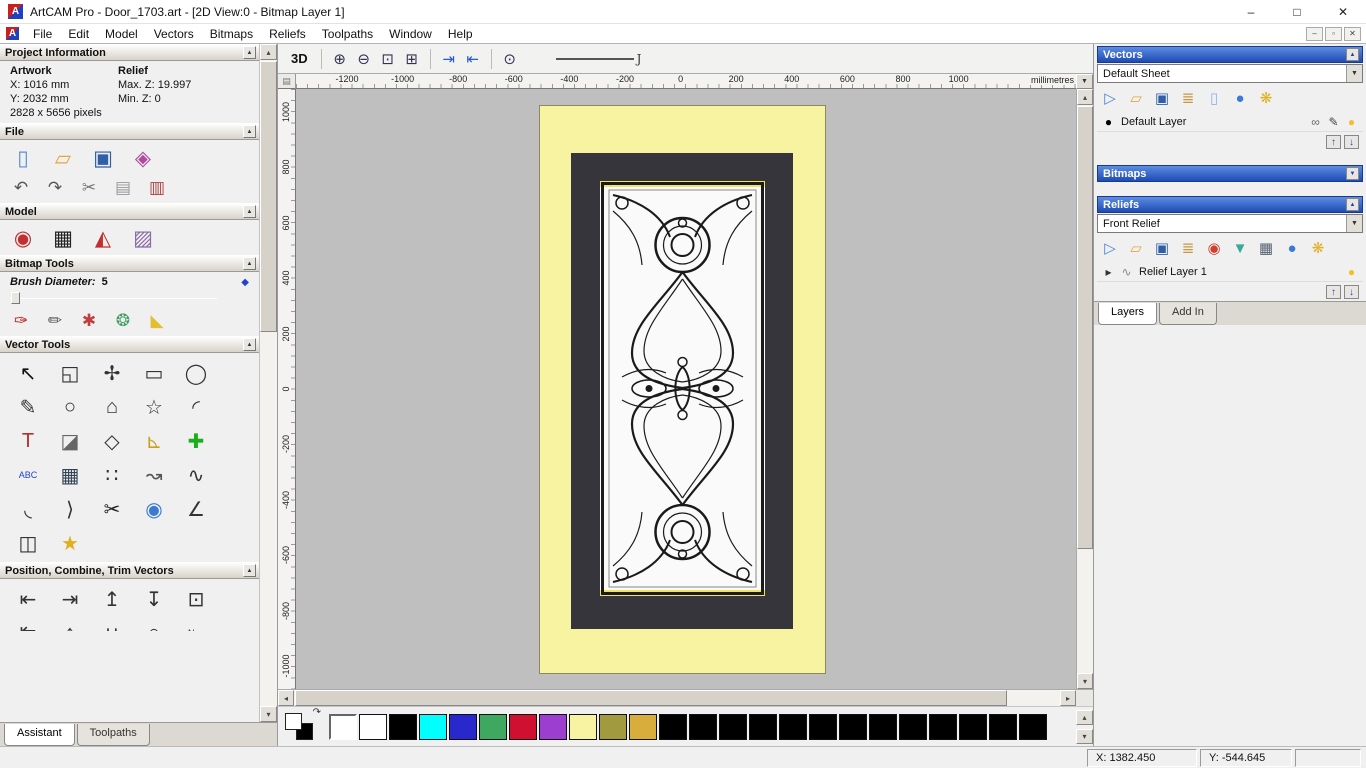 This screenshot has width=1366, height=768. What do you see at coordinates (154, 407) in the screenshot?
I see `star-tool-icon: ☆` at bounding box center [154, 407].